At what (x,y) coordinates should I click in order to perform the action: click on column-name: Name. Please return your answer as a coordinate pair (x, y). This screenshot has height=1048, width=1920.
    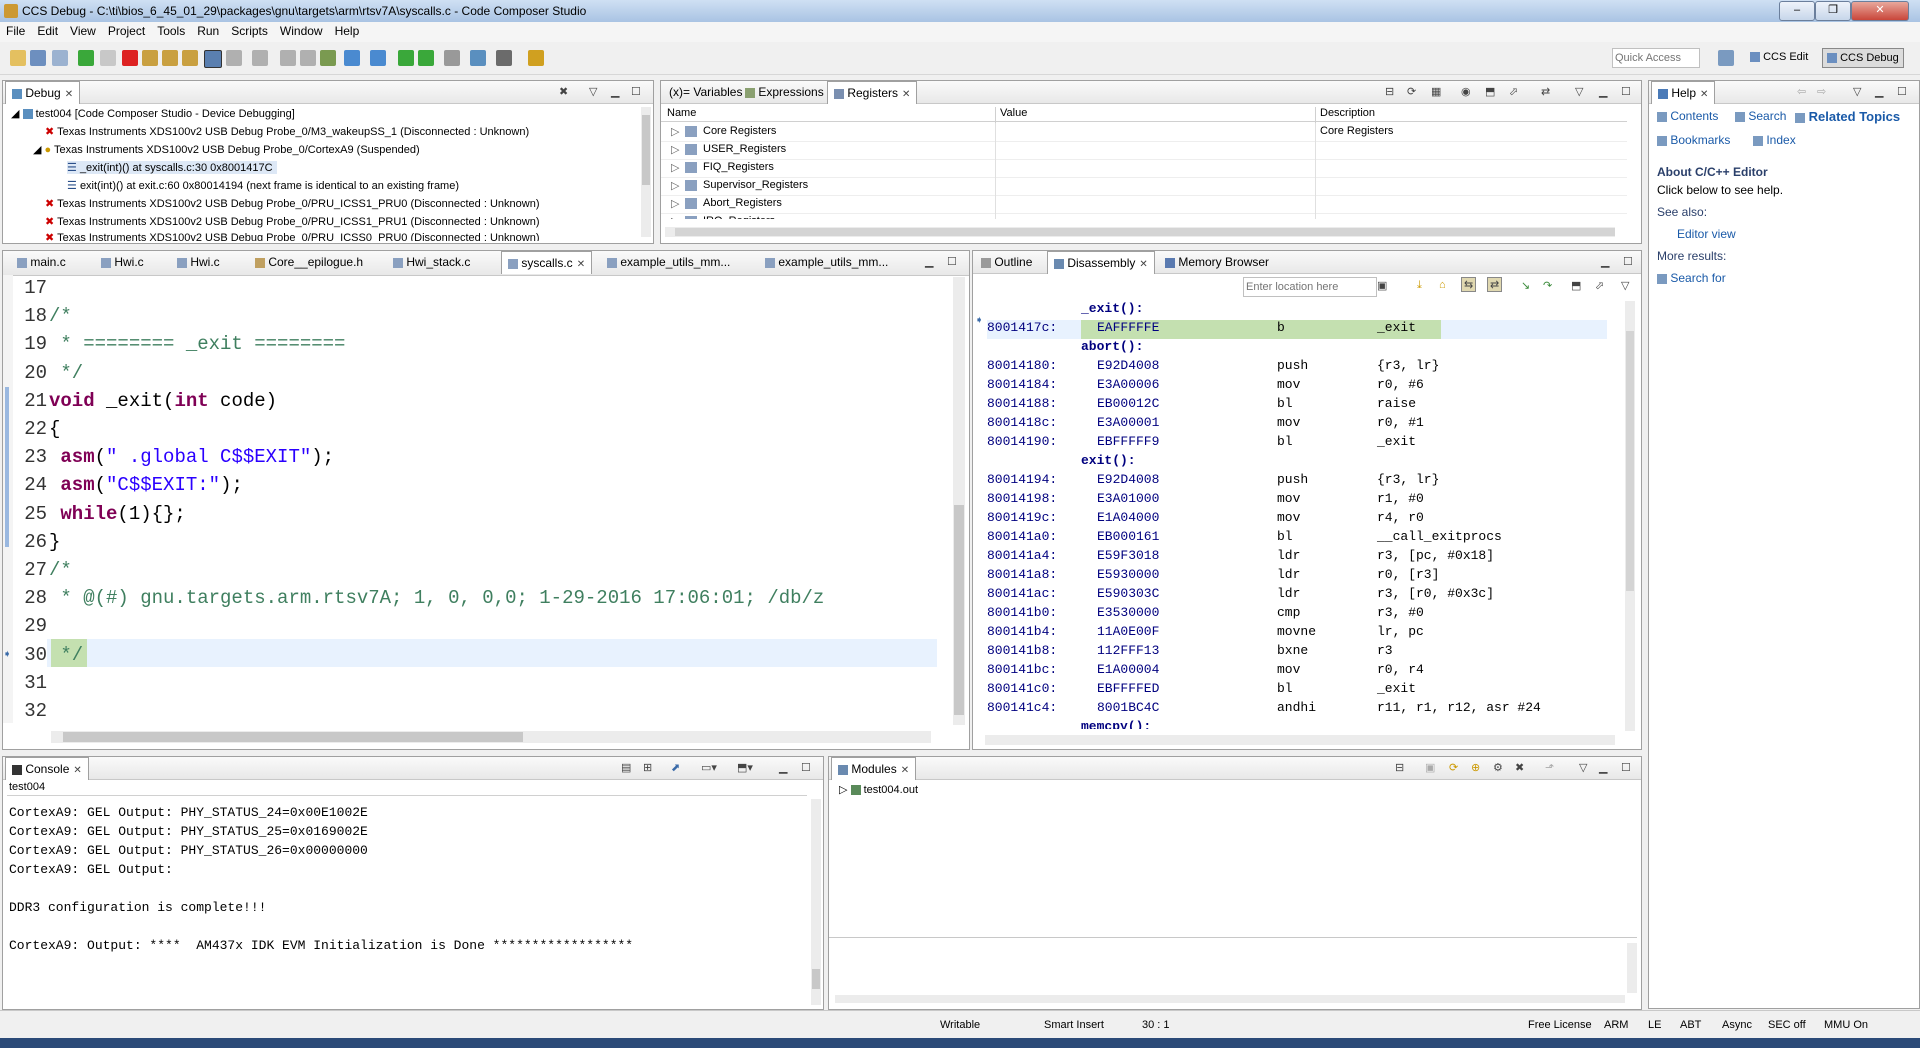
    Looking at the image, I should click on (681, 113).